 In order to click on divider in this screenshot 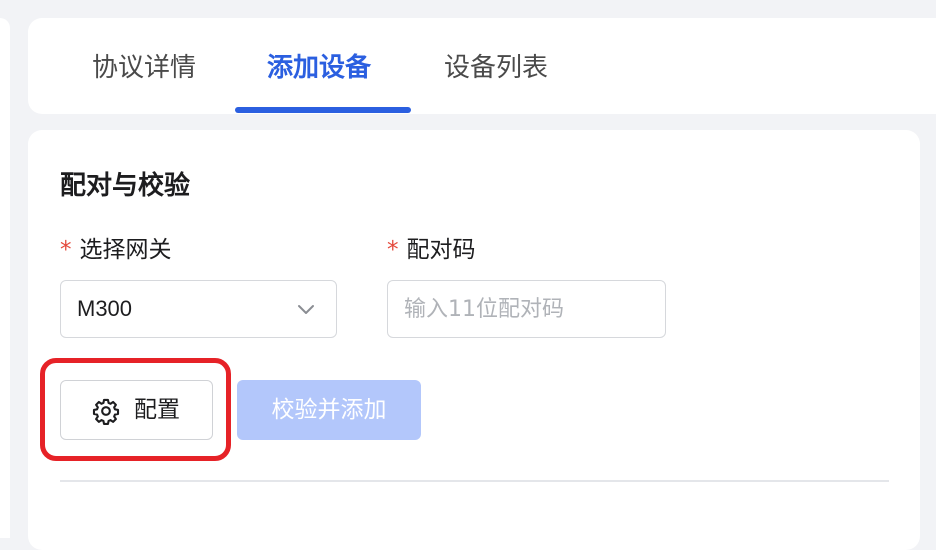, I will do `click(474, 481)`.